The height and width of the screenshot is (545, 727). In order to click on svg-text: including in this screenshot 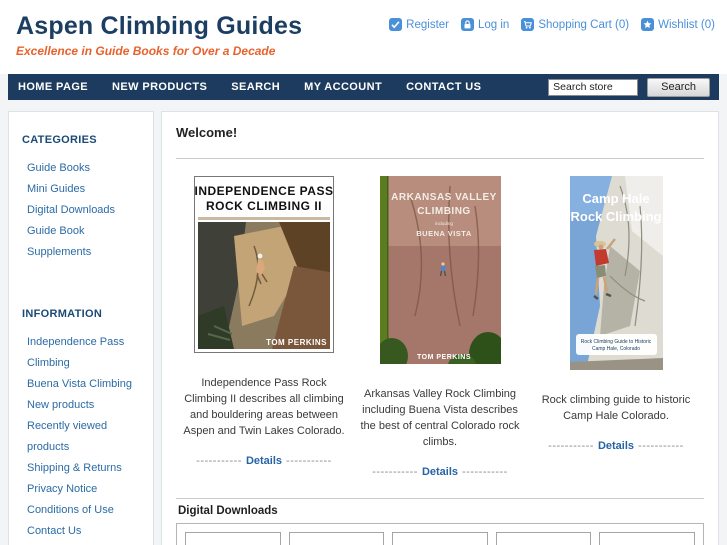, I will do `click(444, 223)`.